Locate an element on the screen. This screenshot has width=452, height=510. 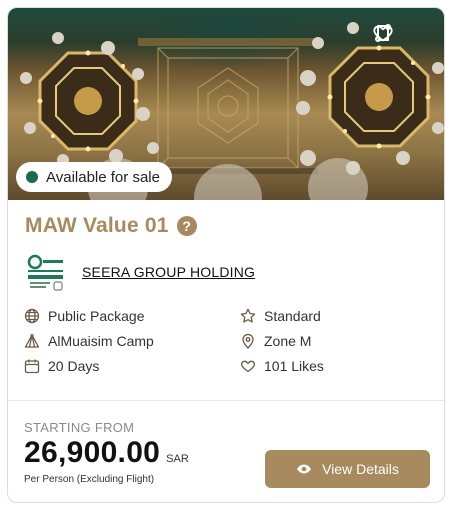
feature-likes-label: 101 Likes is located at coordinates (294, 366).